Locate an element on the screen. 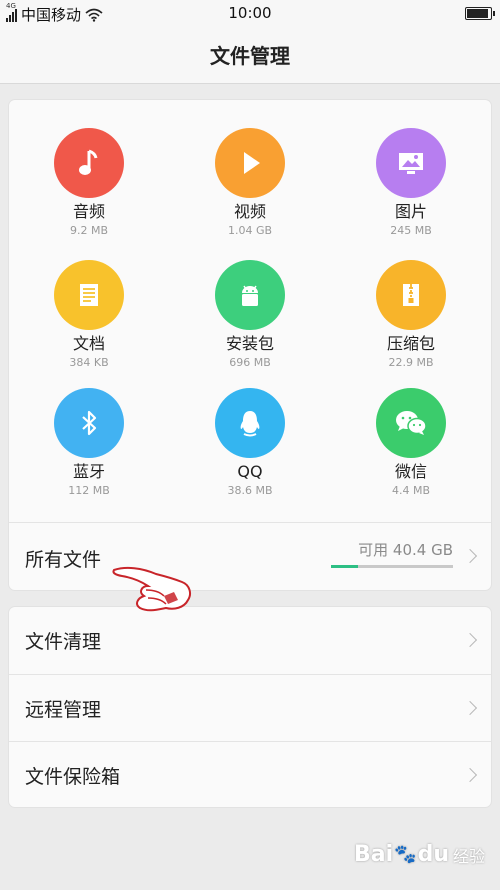 The width and height of the screenshot is (500, 890). status-bar: 4G 中国移动 10:00 is located at coordinates (250, 14).